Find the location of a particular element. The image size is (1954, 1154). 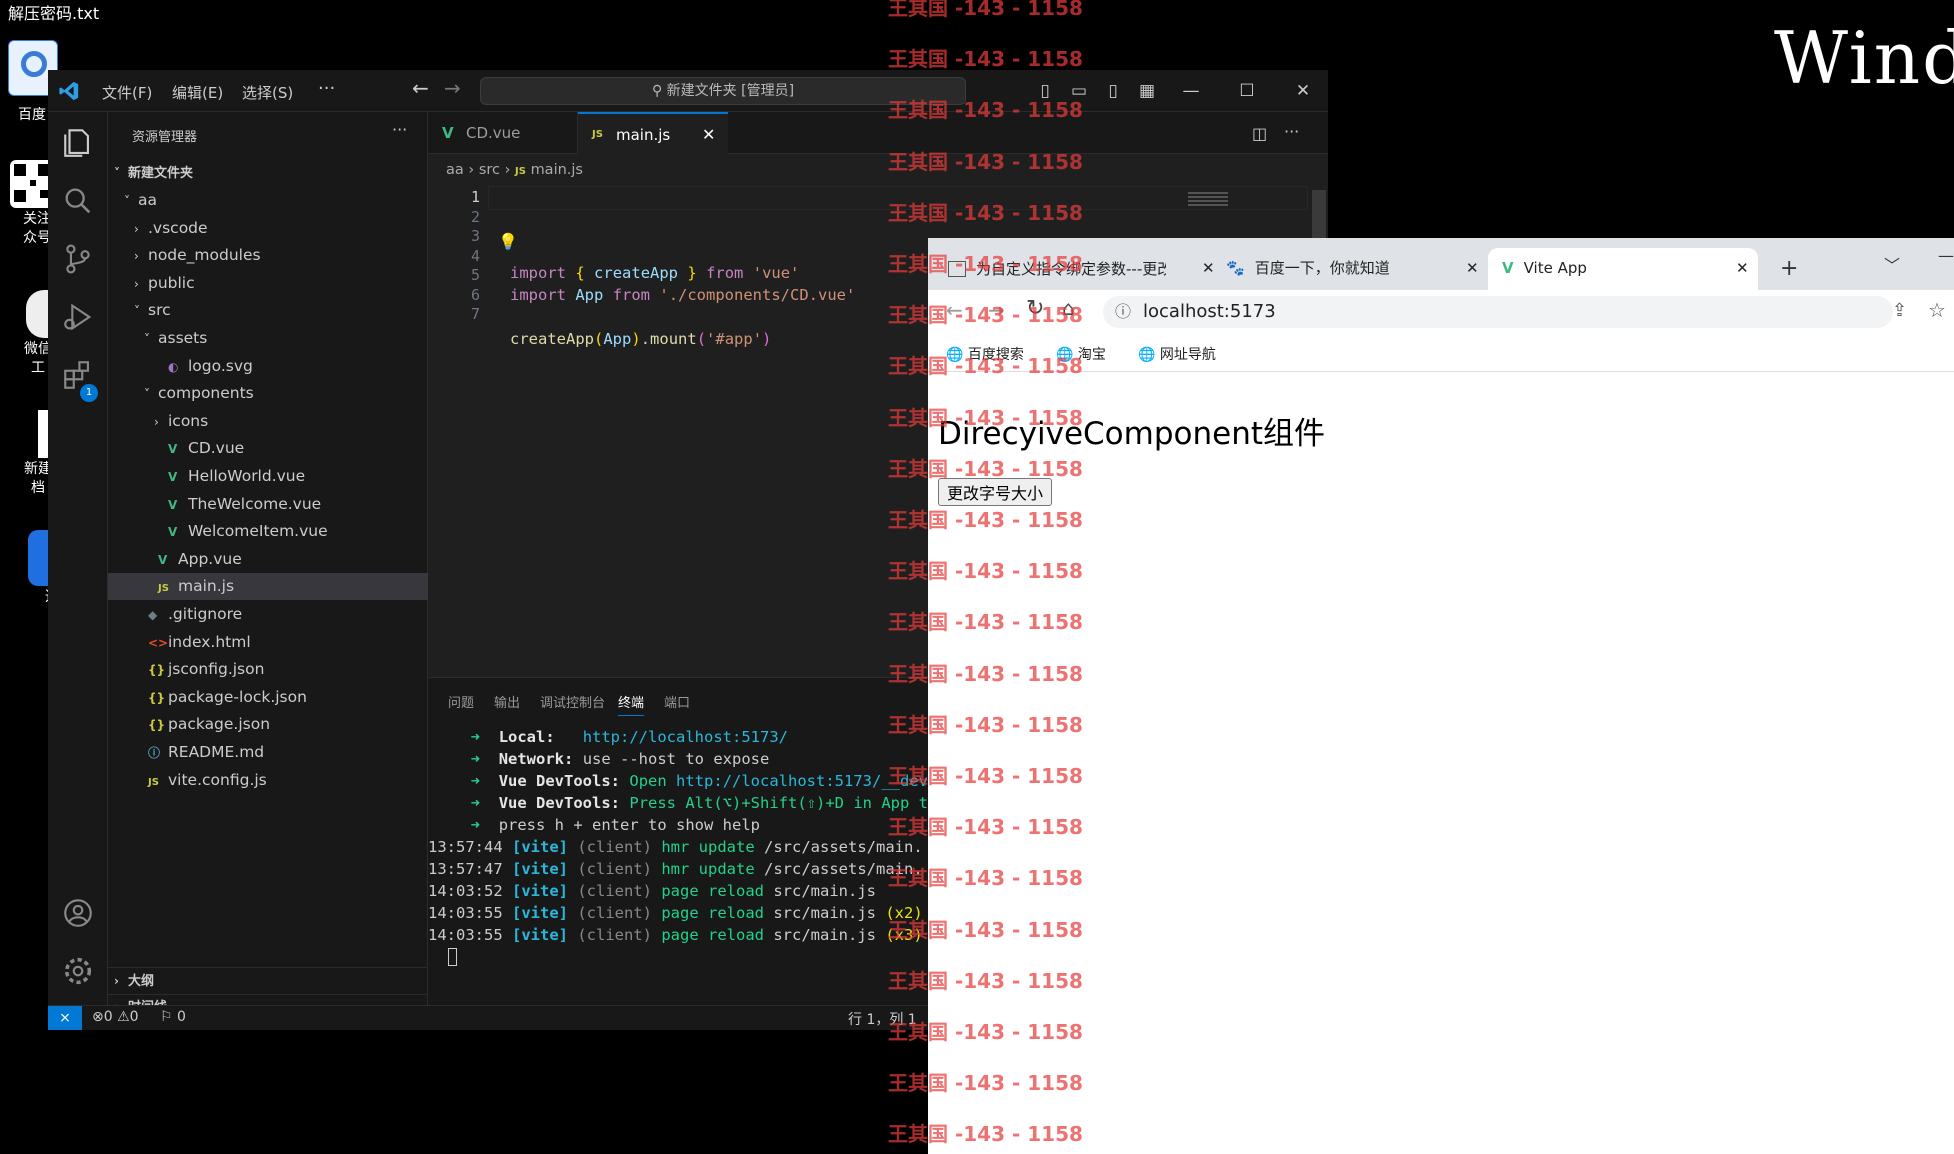

tab-list-chevron-icon: ﹀ is located at coordinates (1892, 264).